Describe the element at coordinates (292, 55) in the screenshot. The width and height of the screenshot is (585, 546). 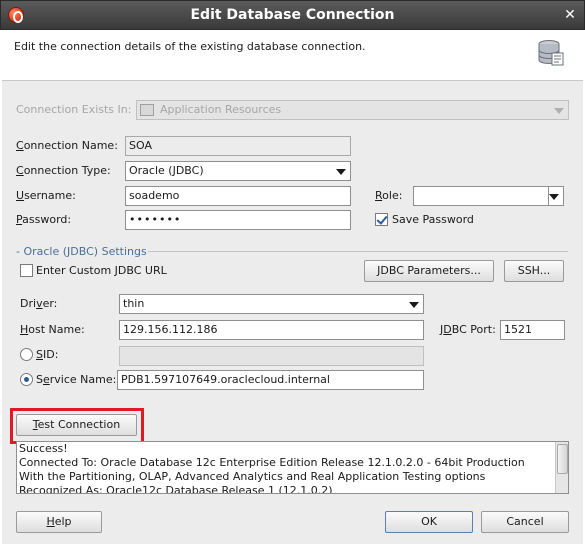
I see `dialog-header` at that location.